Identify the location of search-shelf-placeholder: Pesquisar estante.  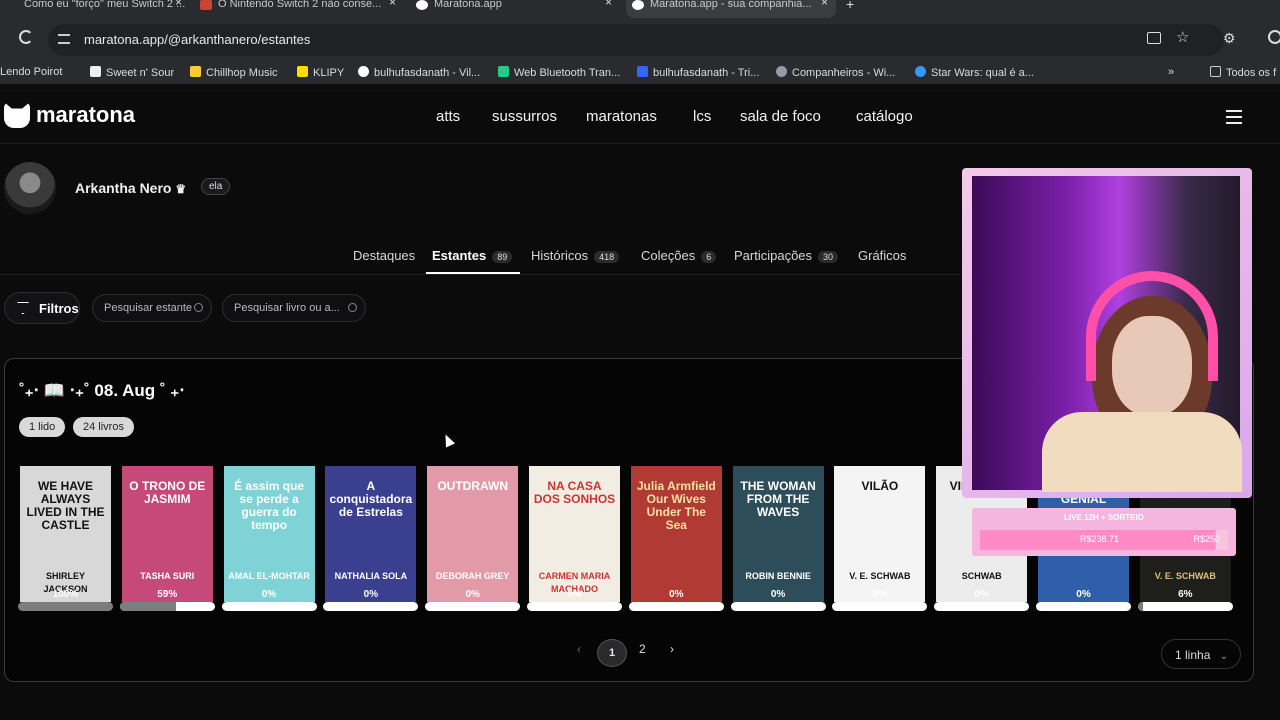
(148, 308).